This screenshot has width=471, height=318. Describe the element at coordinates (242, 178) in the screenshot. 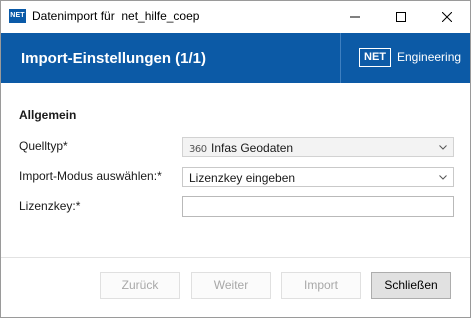

I see `import-modus-value: Lizenzkey eingeben` at that location.